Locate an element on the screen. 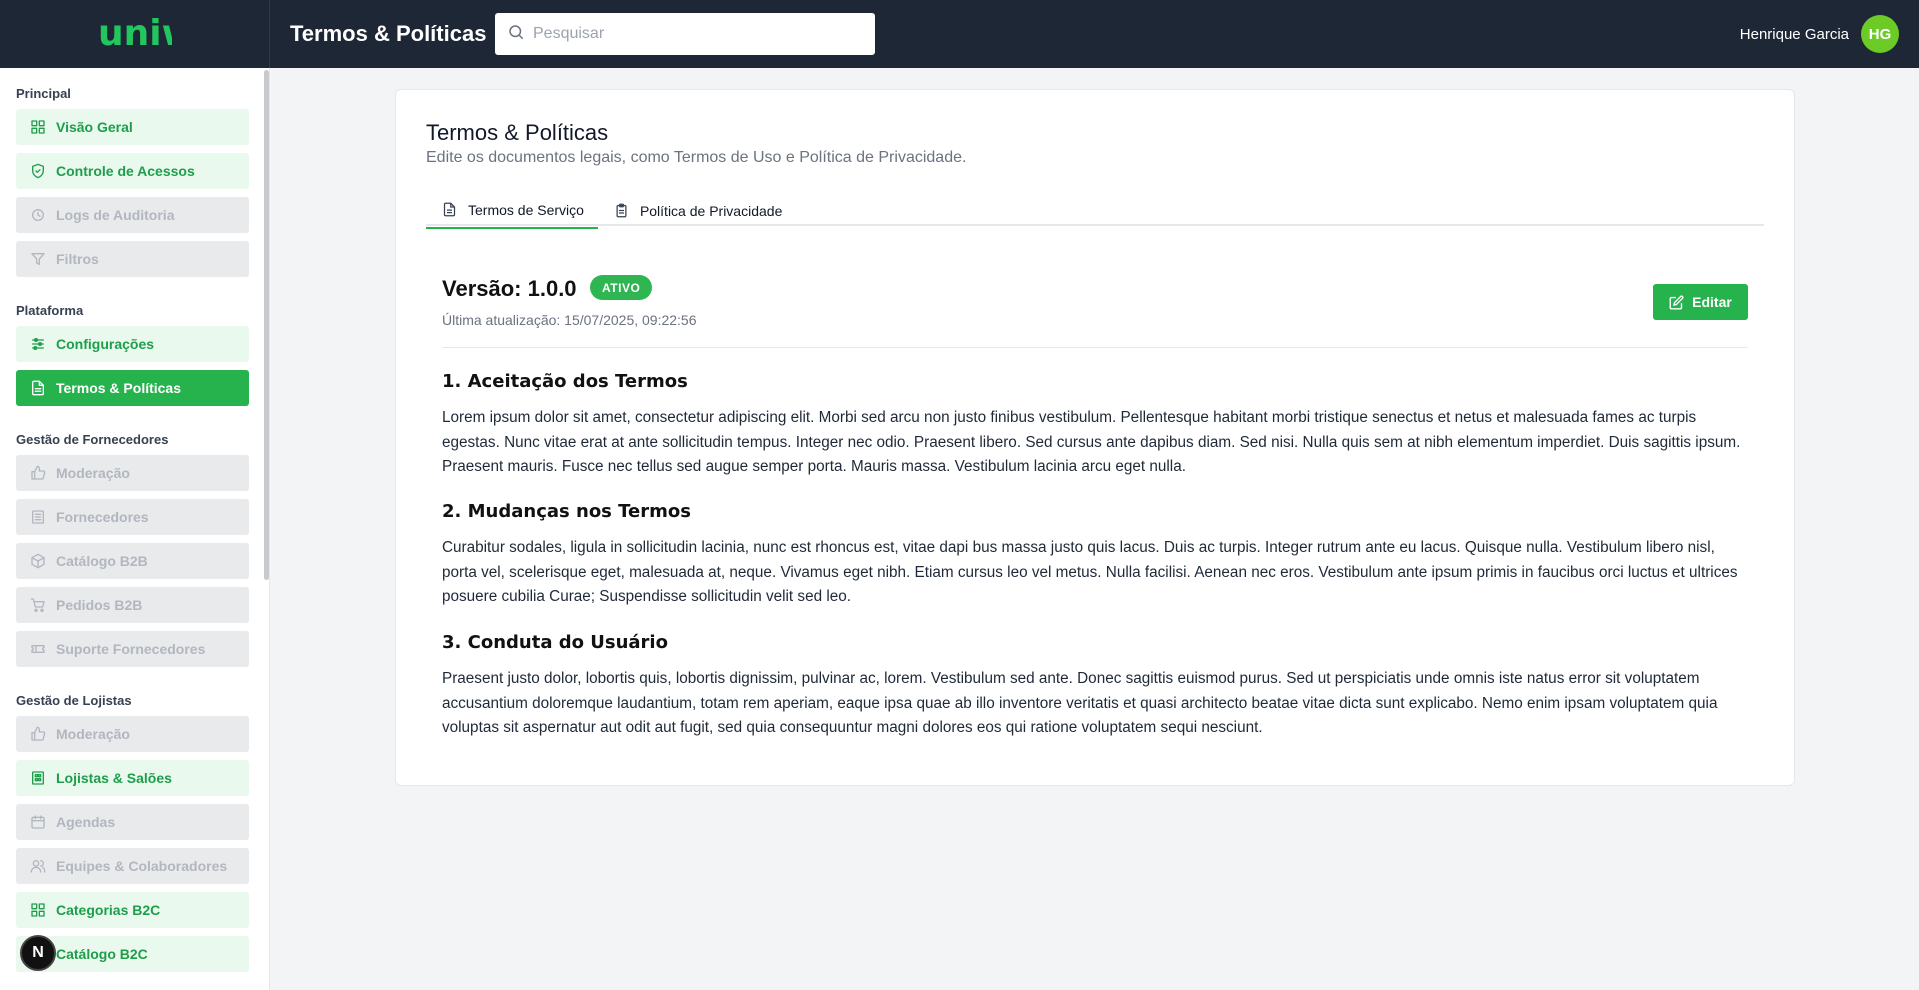  sidebar-scrollbar is located at coordinates (266, 325).